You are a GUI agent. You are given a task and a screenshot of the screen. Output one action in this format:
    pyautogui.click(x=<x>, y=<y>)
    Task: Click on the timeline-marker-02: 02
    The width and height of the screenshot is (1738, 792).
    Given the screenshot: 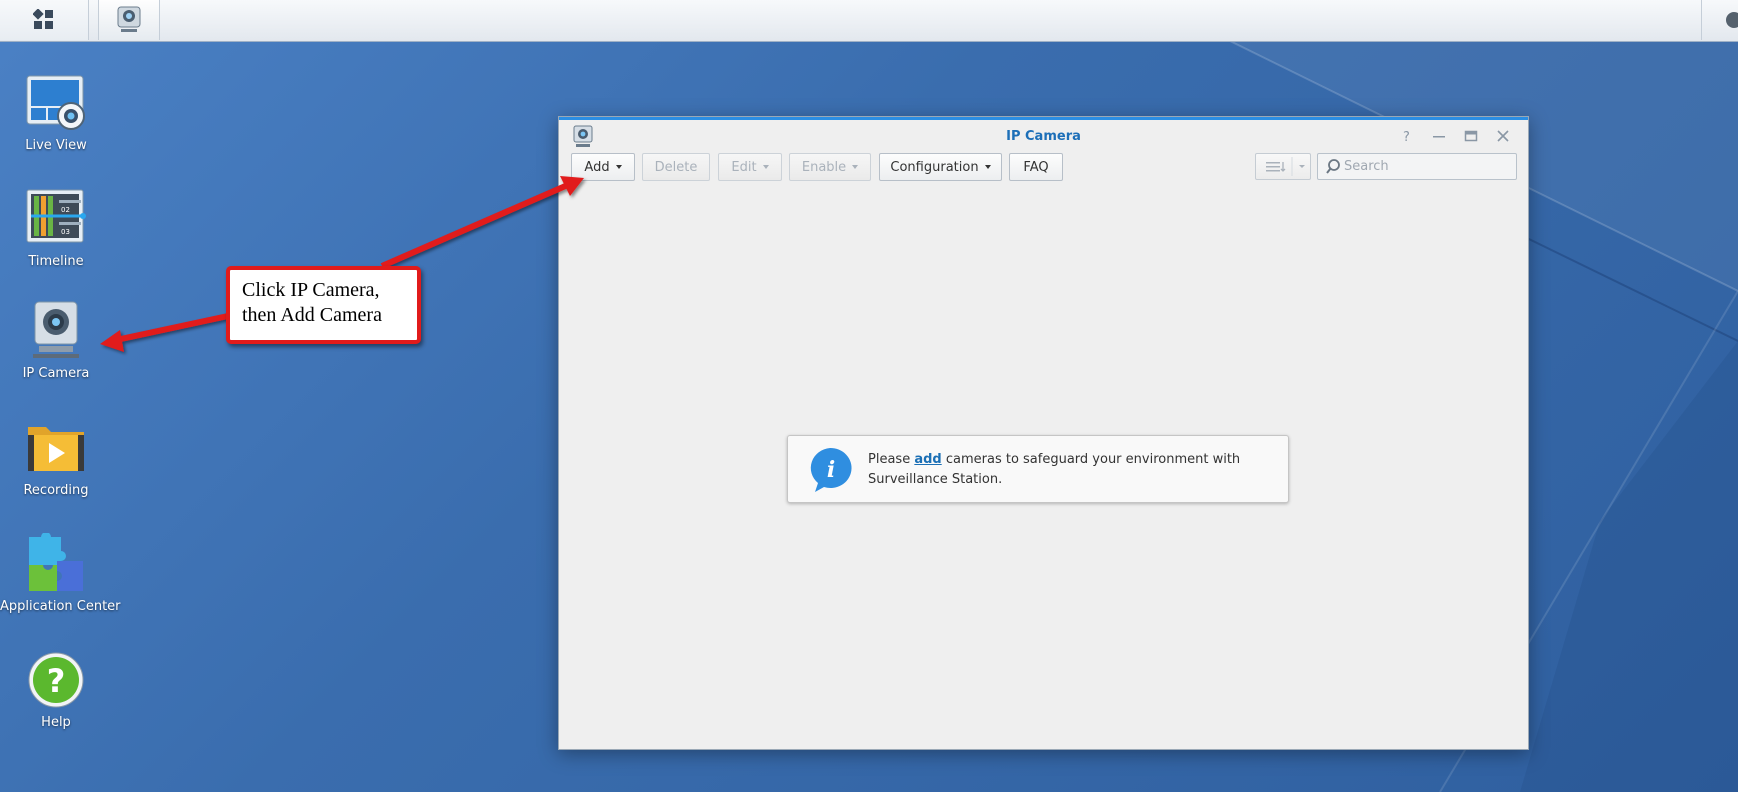 What is the action you would take?
    pyautogui.click(x=65, y=210)
    